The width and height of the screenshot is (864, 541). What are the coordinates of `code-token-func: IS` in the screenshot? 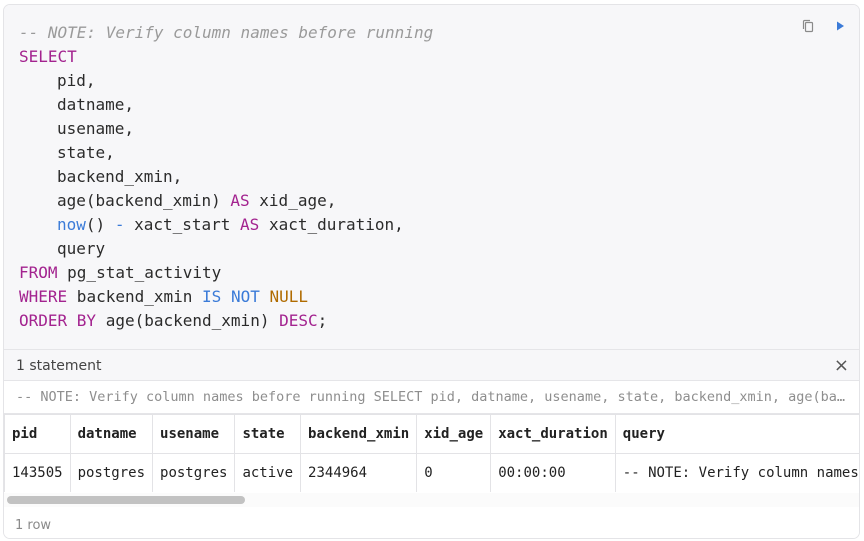 It's located at (212, 296).